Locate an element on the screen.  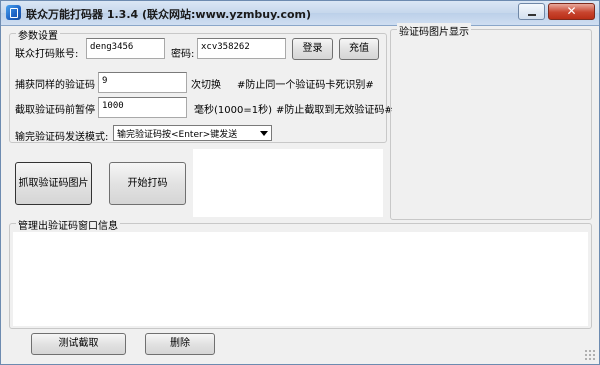
window-title: 联众万能打码器 1.3.4 (联众网站:www.yzmbuy.com) is located at coordinates (169, 14).